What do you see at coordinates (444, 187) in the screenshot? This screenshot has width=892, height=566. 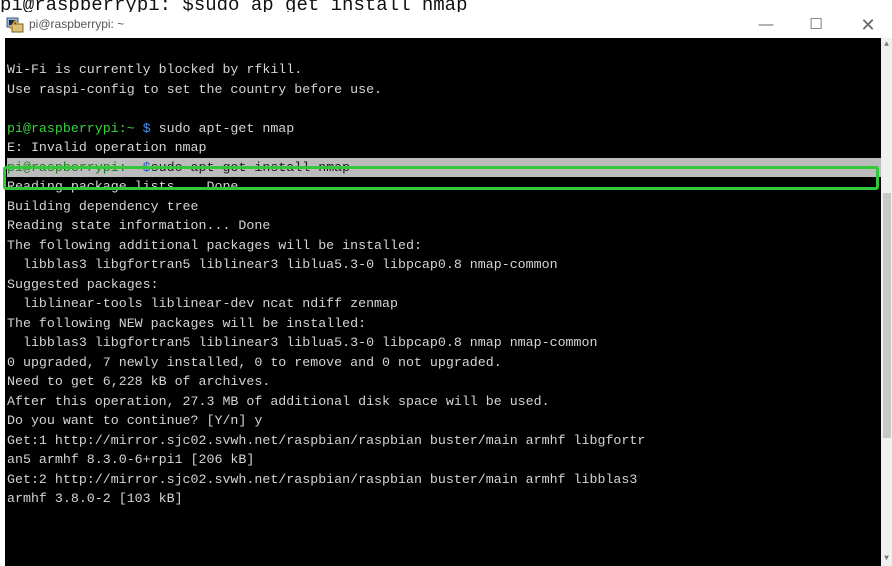 I see `terminal-line: Reading package lists... Done` at bounding box center [444, 187].